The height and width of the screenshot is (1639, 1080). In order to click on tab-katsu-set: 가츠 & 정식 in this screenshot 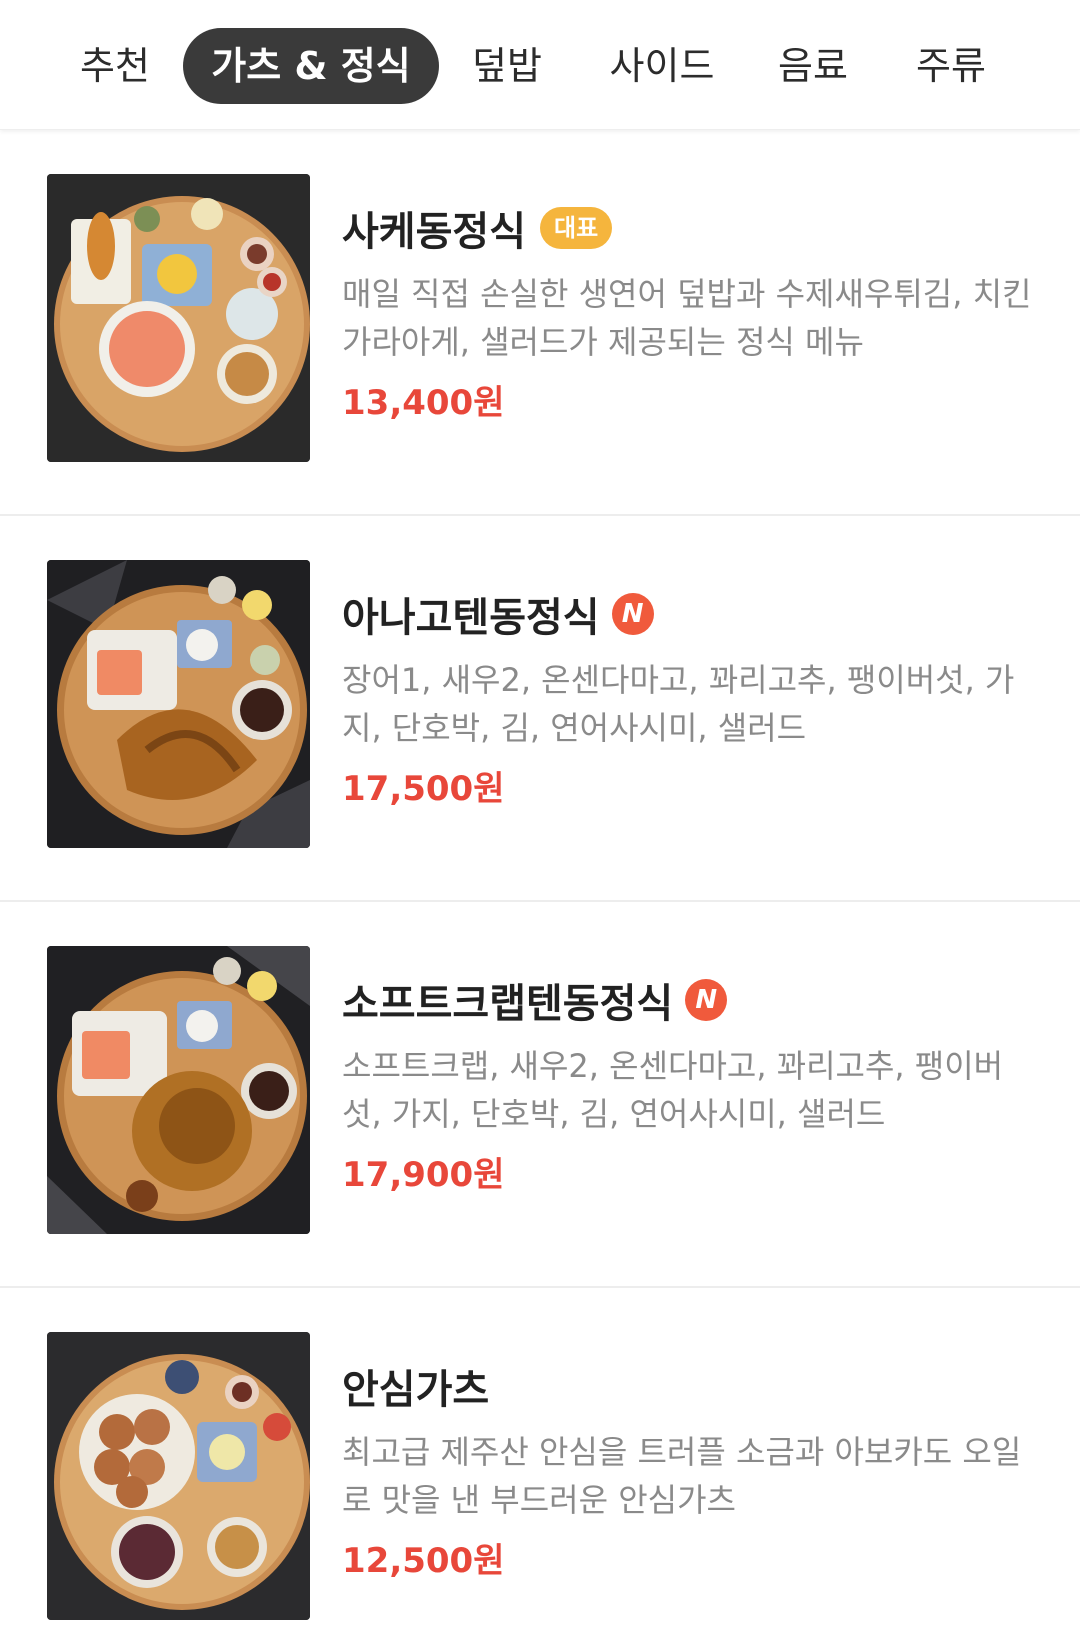, I will do `click(311, 66)`.